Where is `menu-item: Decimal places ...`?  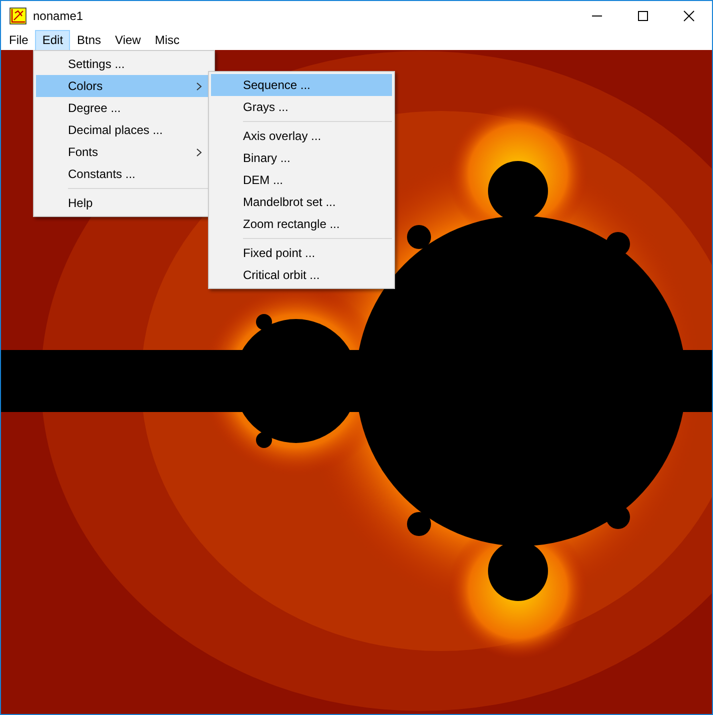 menu-item: Decimal places ... is located at coordinates (124, 130).